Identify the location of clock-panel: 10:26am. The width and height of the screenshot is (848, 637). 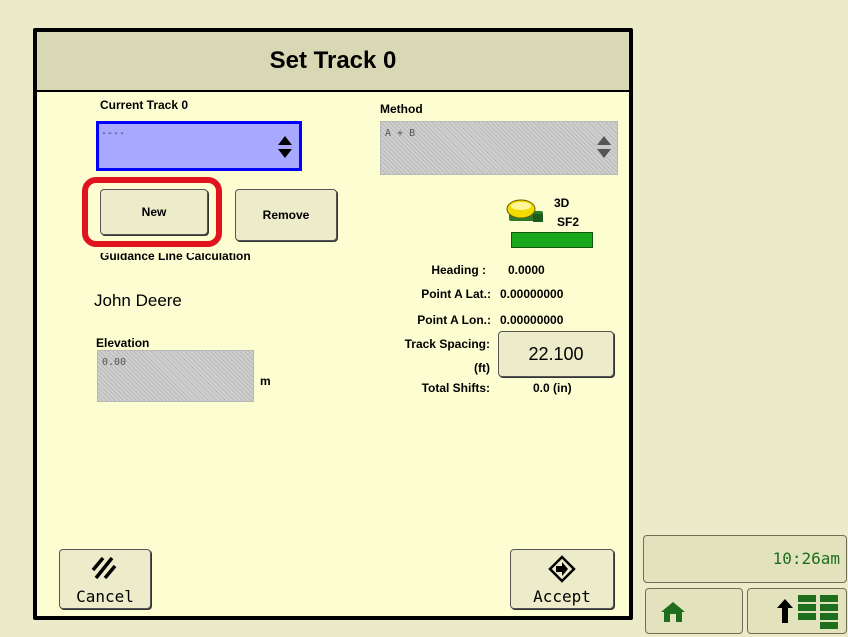
(745, 559).